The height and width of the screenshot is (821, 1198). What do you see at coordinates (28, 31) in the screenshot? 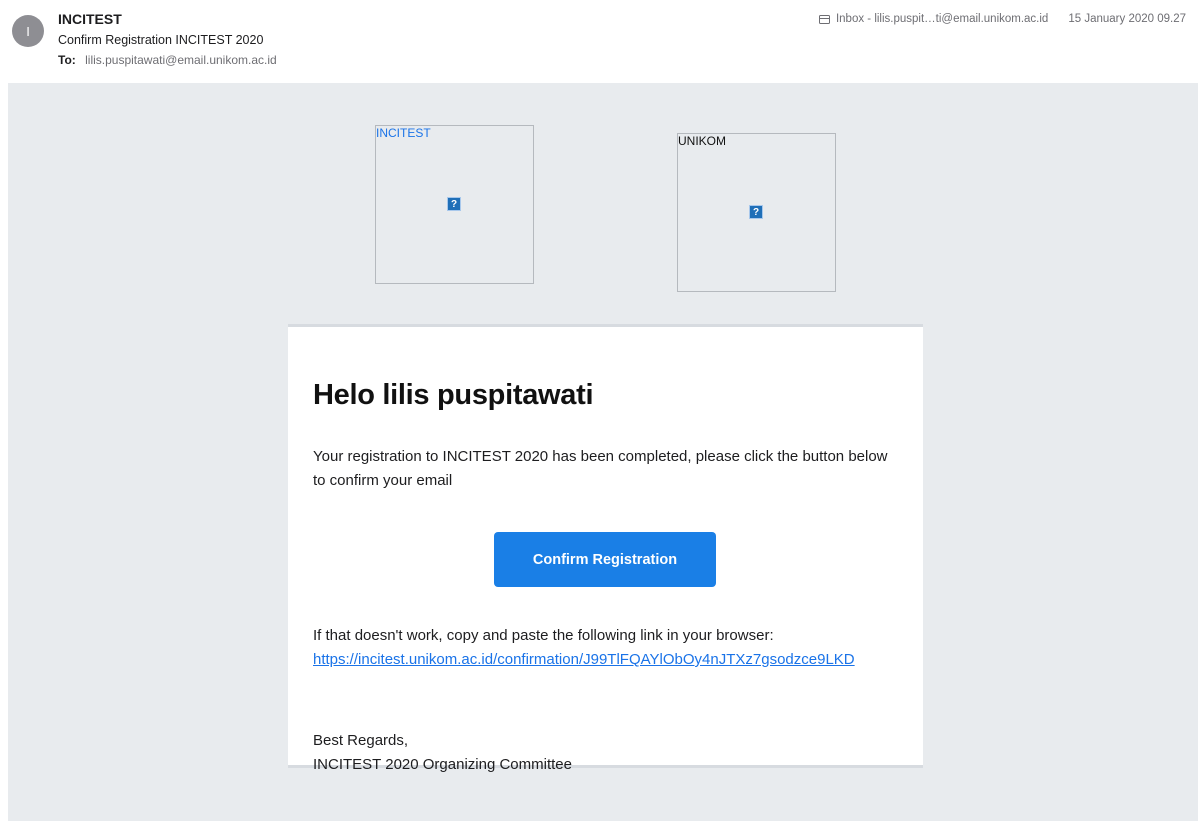
I see `sender-avatar: I` at bounding box center [28, 31].